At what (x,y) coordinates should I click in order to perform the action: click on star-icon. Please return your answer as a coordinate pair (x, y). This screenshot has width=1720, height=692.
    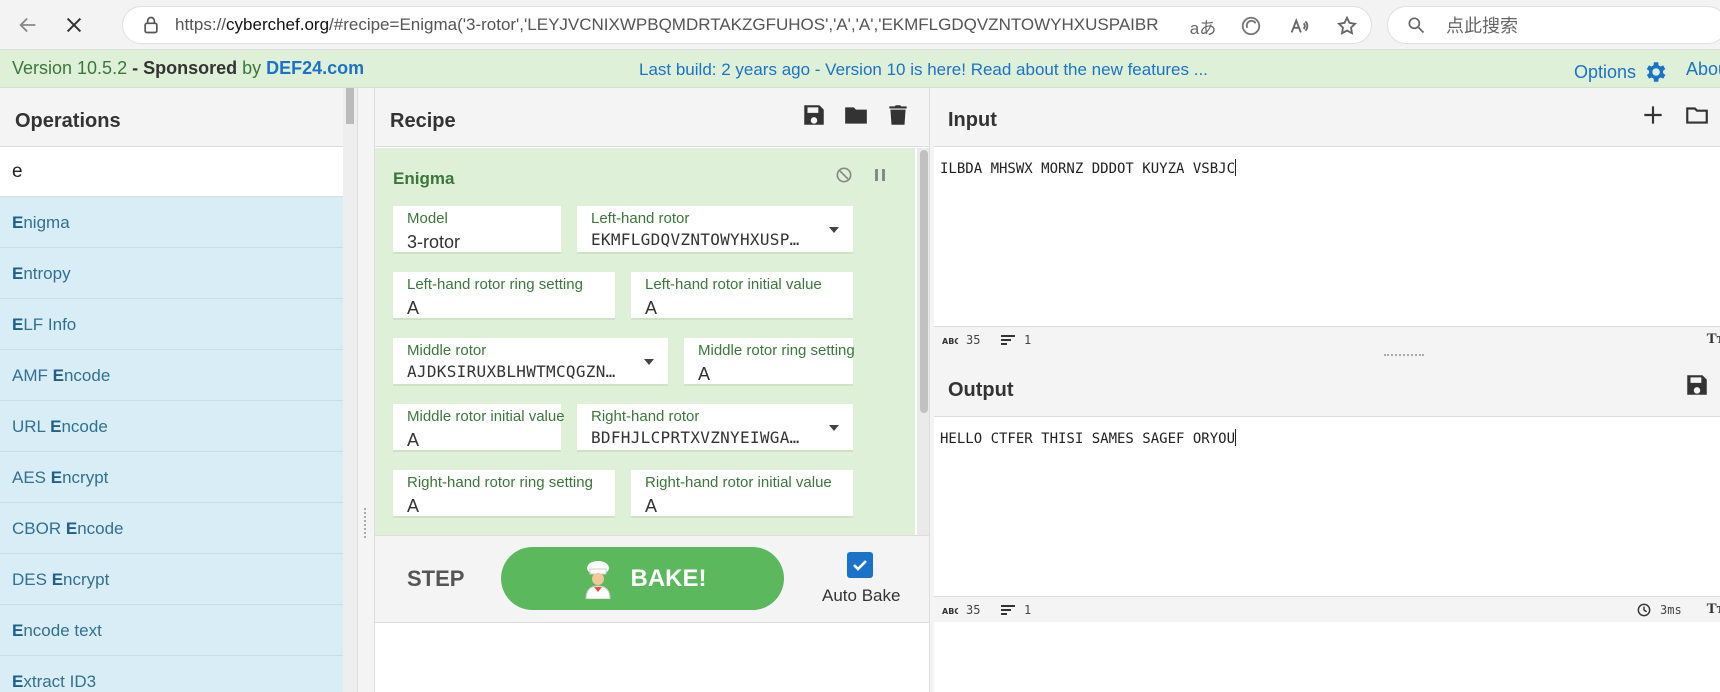
    Looking at the image, I should click on (1347, 25).